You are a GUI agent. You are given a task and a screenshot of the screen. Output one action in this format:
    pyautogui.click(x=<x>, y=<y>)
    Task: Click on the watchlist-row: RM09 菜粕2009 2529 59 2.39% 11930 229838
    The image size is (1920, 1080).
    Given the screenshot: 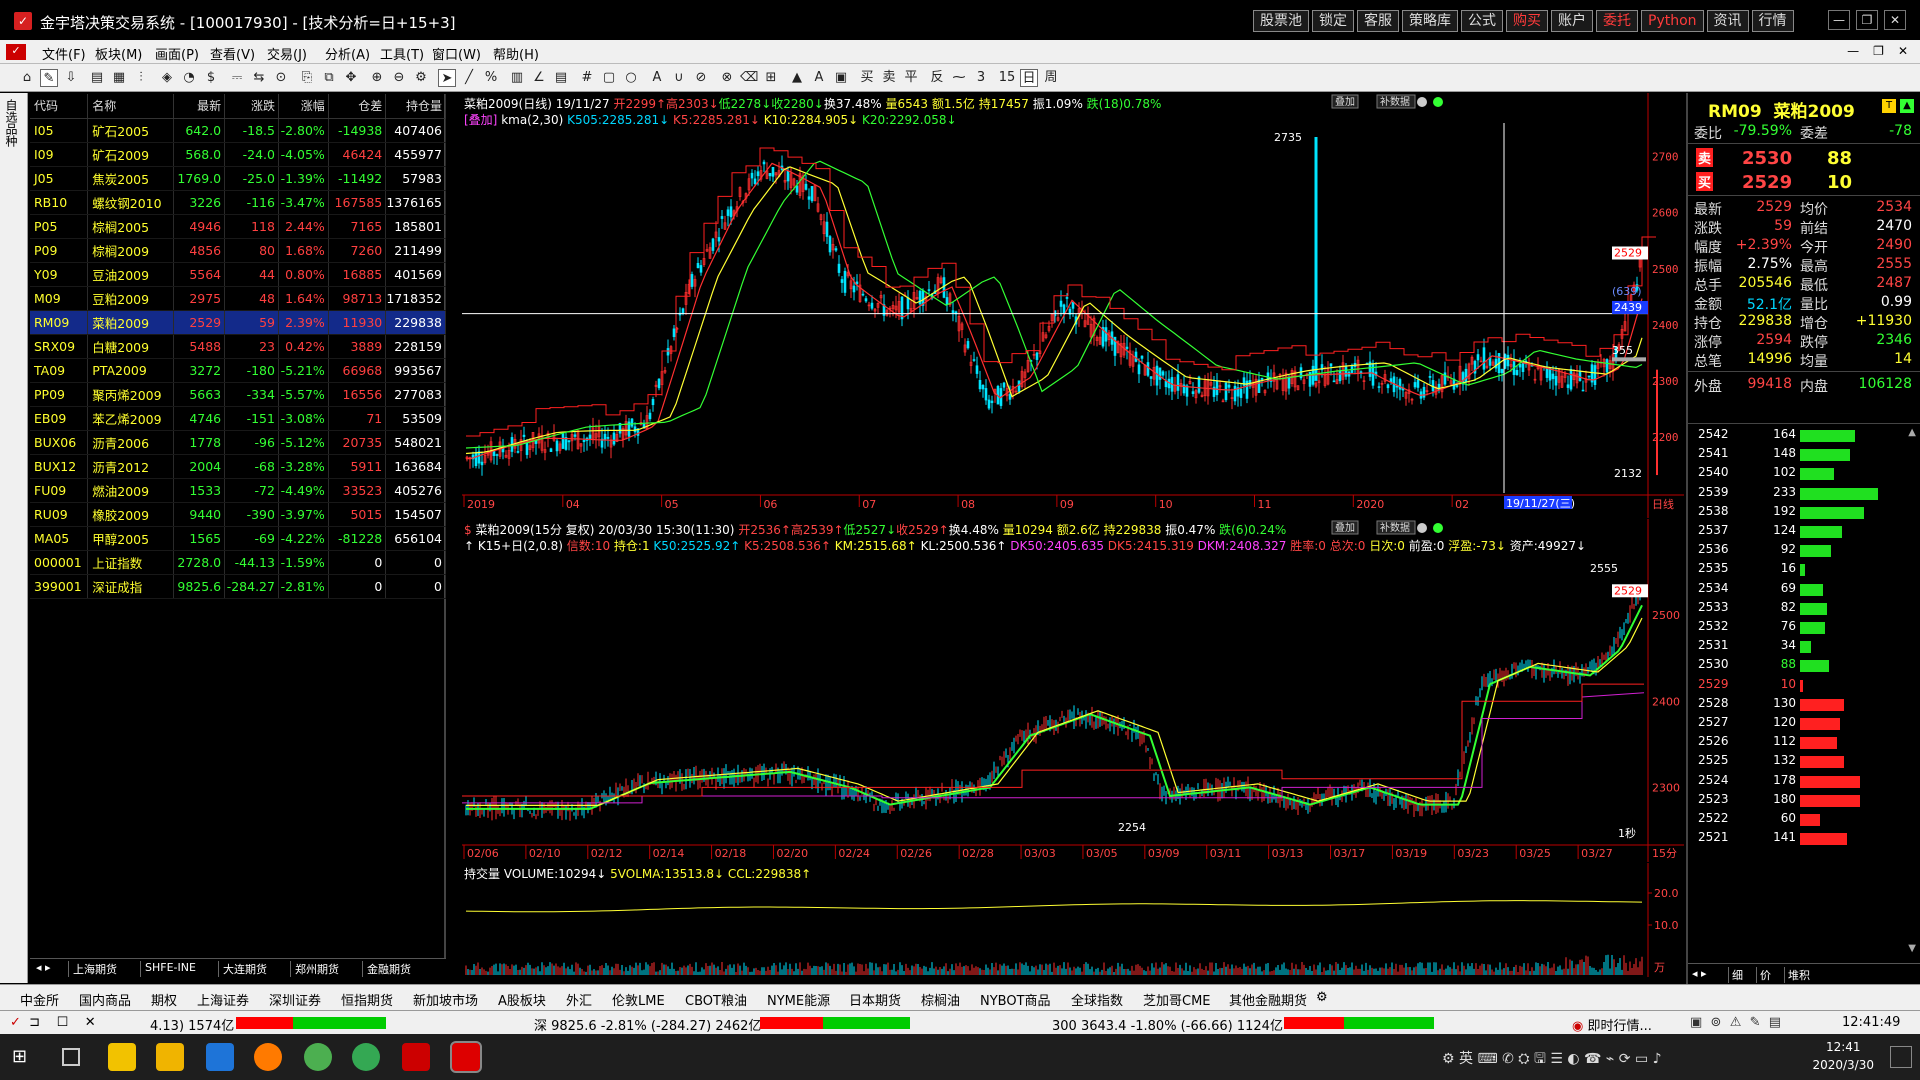 What is the action you would take?
    pyautogui.click(x=238, y=322)
    